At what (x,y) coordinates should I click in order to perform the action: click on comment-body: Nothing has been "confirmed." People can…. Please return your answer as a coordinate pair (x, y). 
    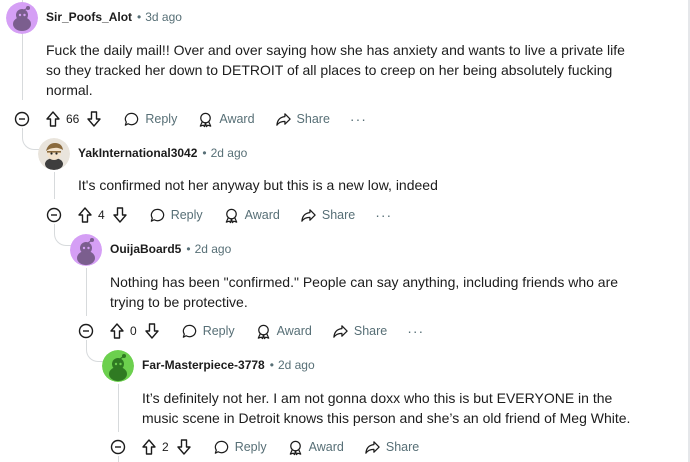
    Looking at the image, I should click on (390, 292).